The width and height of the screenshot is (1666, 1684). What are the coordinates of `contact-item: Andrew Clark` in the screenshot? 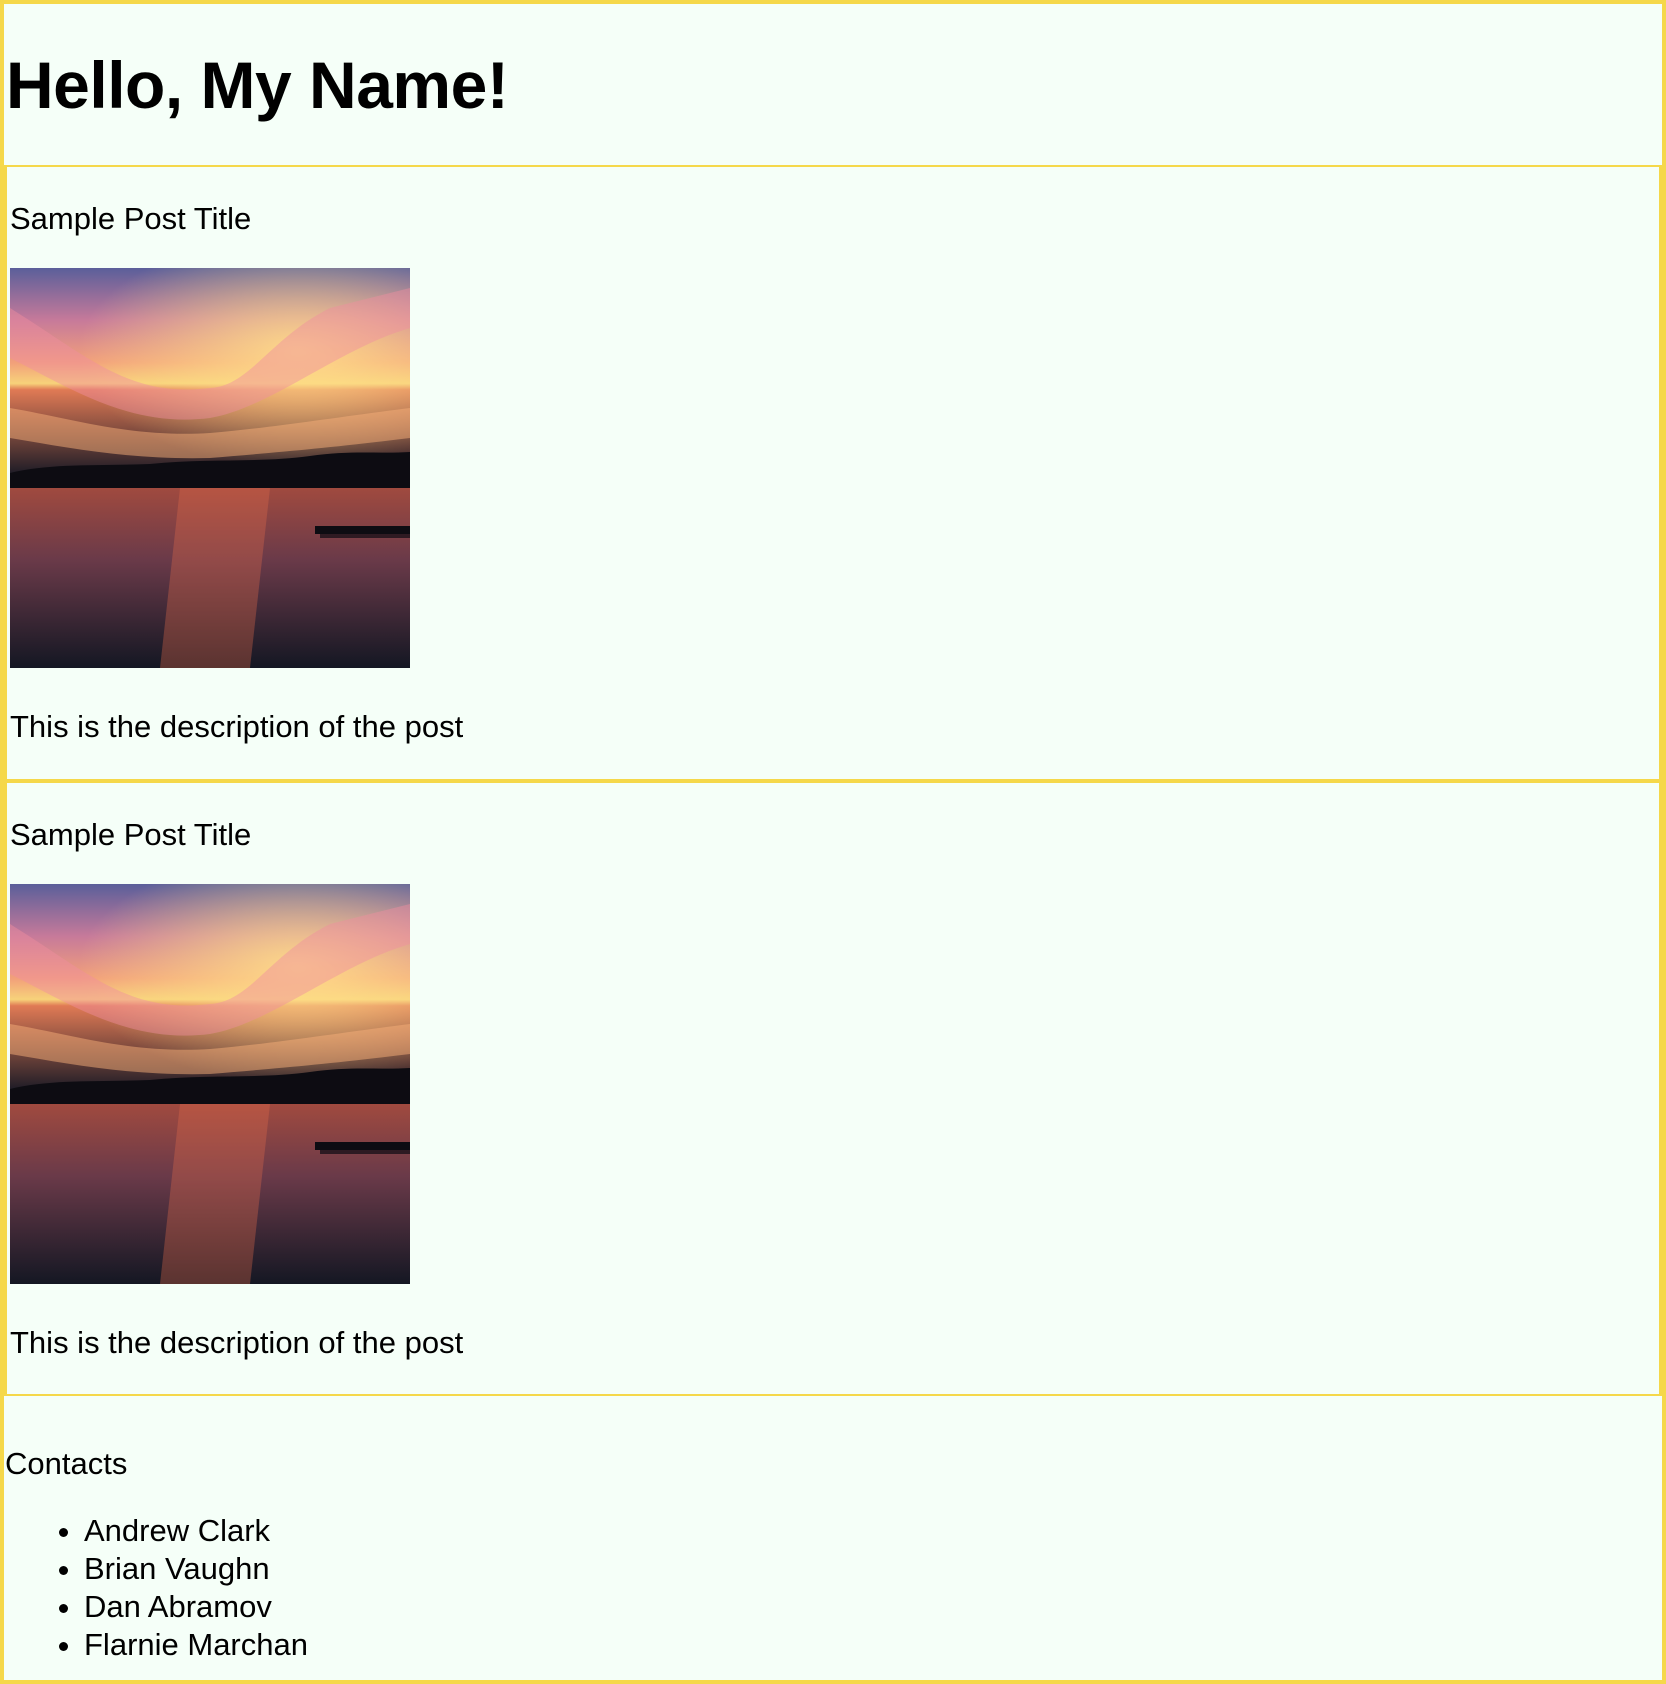 It's located at (196, 1531).